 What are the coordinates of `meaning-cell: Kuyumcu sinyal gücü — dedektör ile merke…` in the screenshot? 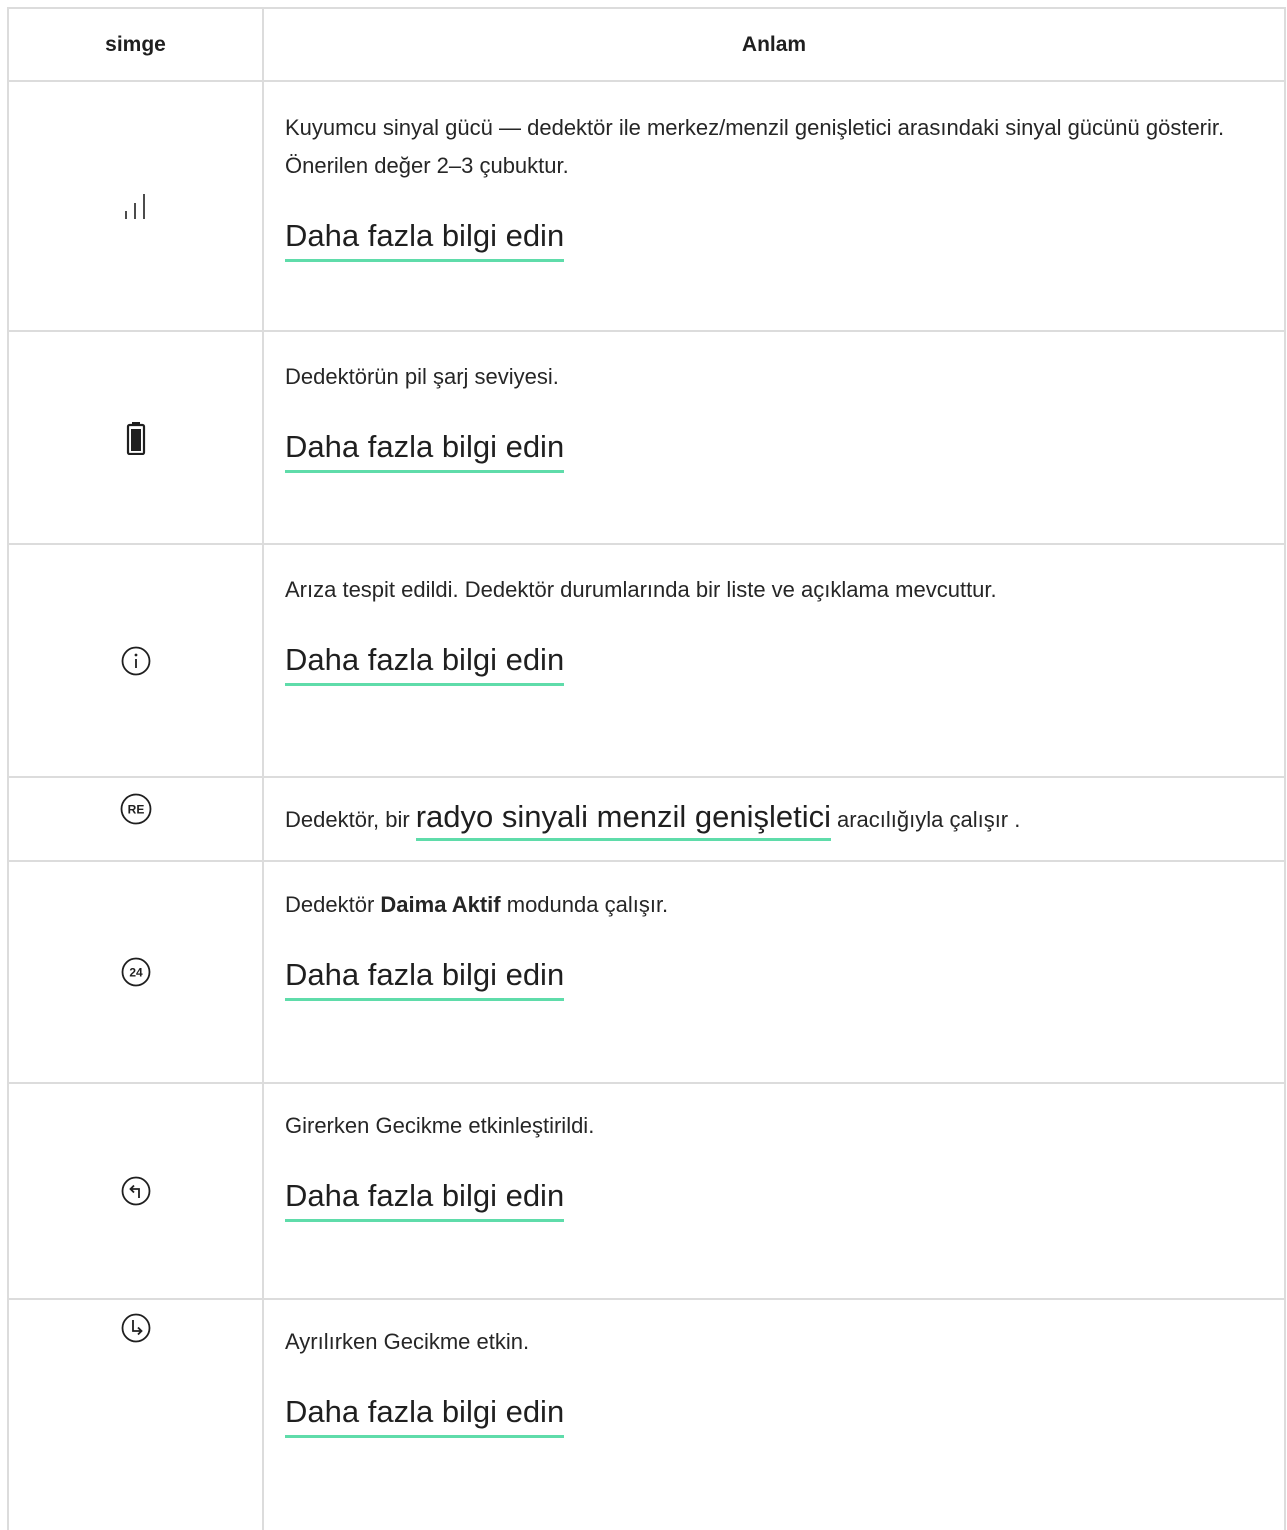 It's located at (775, 206).